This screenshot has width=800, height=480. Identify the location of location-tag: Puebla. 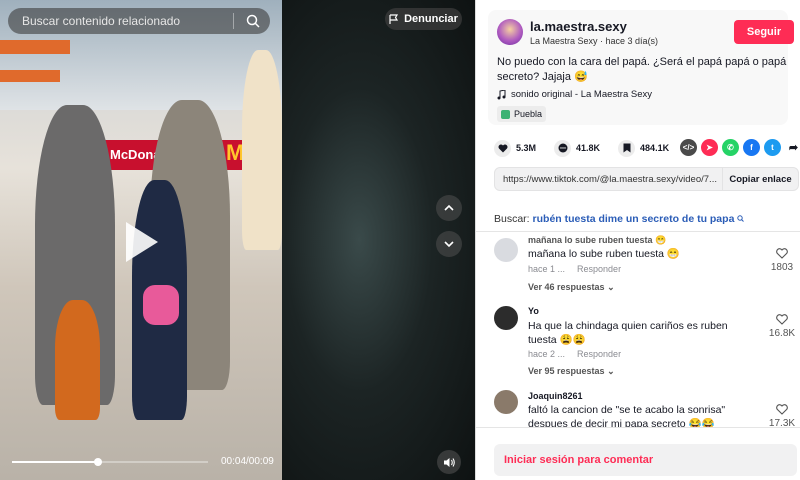
(522, 114).